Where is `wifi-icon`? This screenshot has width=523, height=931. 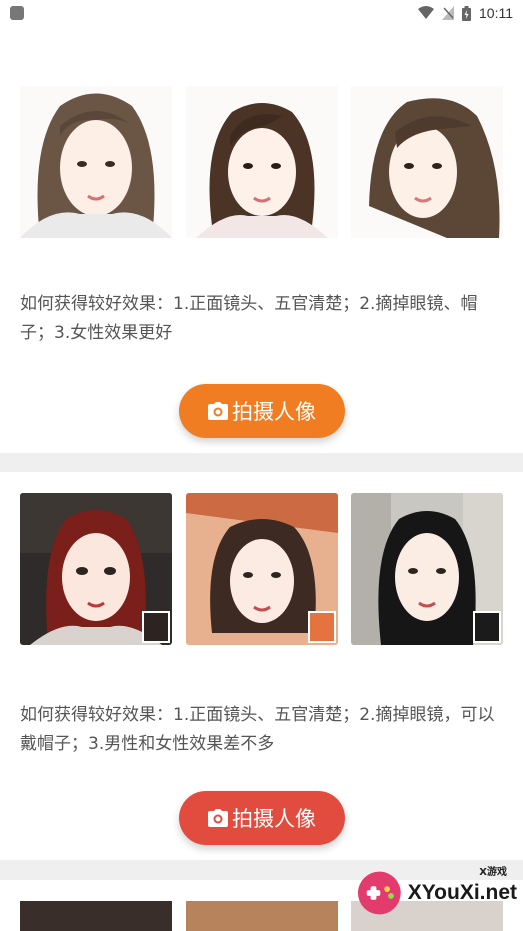
wifi-icon is located at coordinates (426, 12).